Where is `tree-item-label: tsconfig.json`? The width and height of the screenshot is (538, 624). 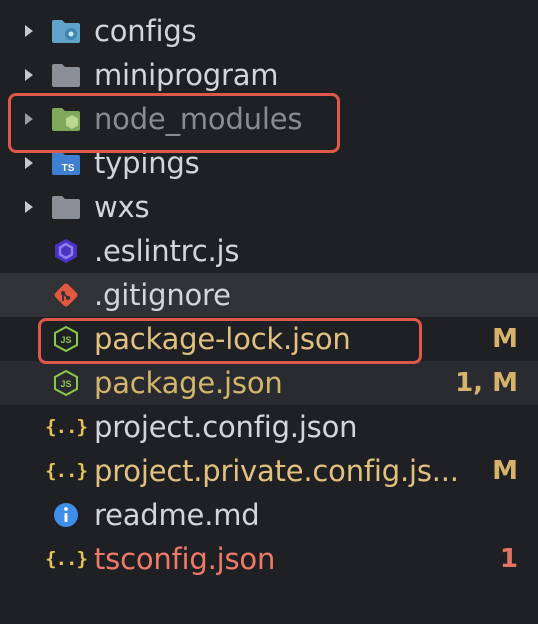
tree-item-label: tsconfig.json is located at coordinates (185, 559).